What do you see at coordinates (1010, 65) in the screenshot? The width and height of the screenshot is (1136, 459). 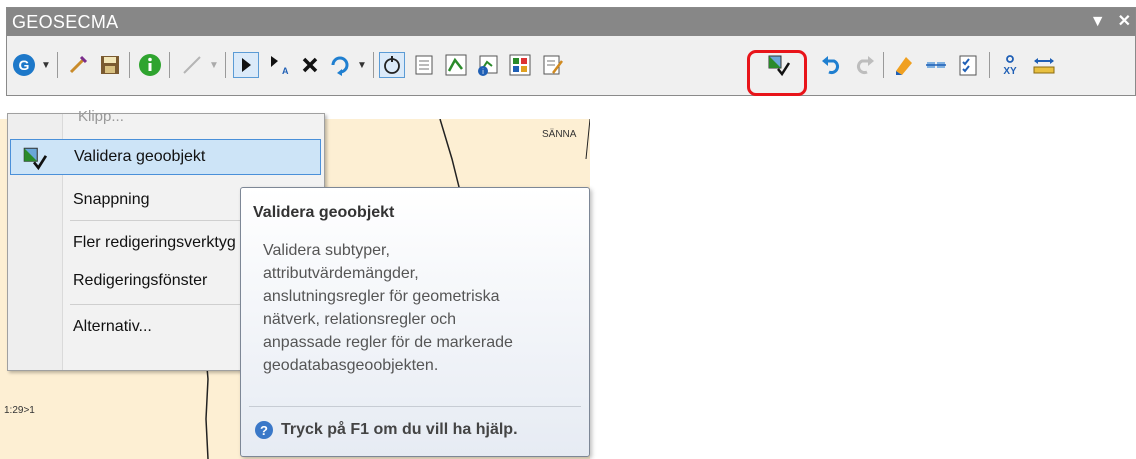 I see `xy-coordinate-icon: XY` at bounding box center [1010, 65].